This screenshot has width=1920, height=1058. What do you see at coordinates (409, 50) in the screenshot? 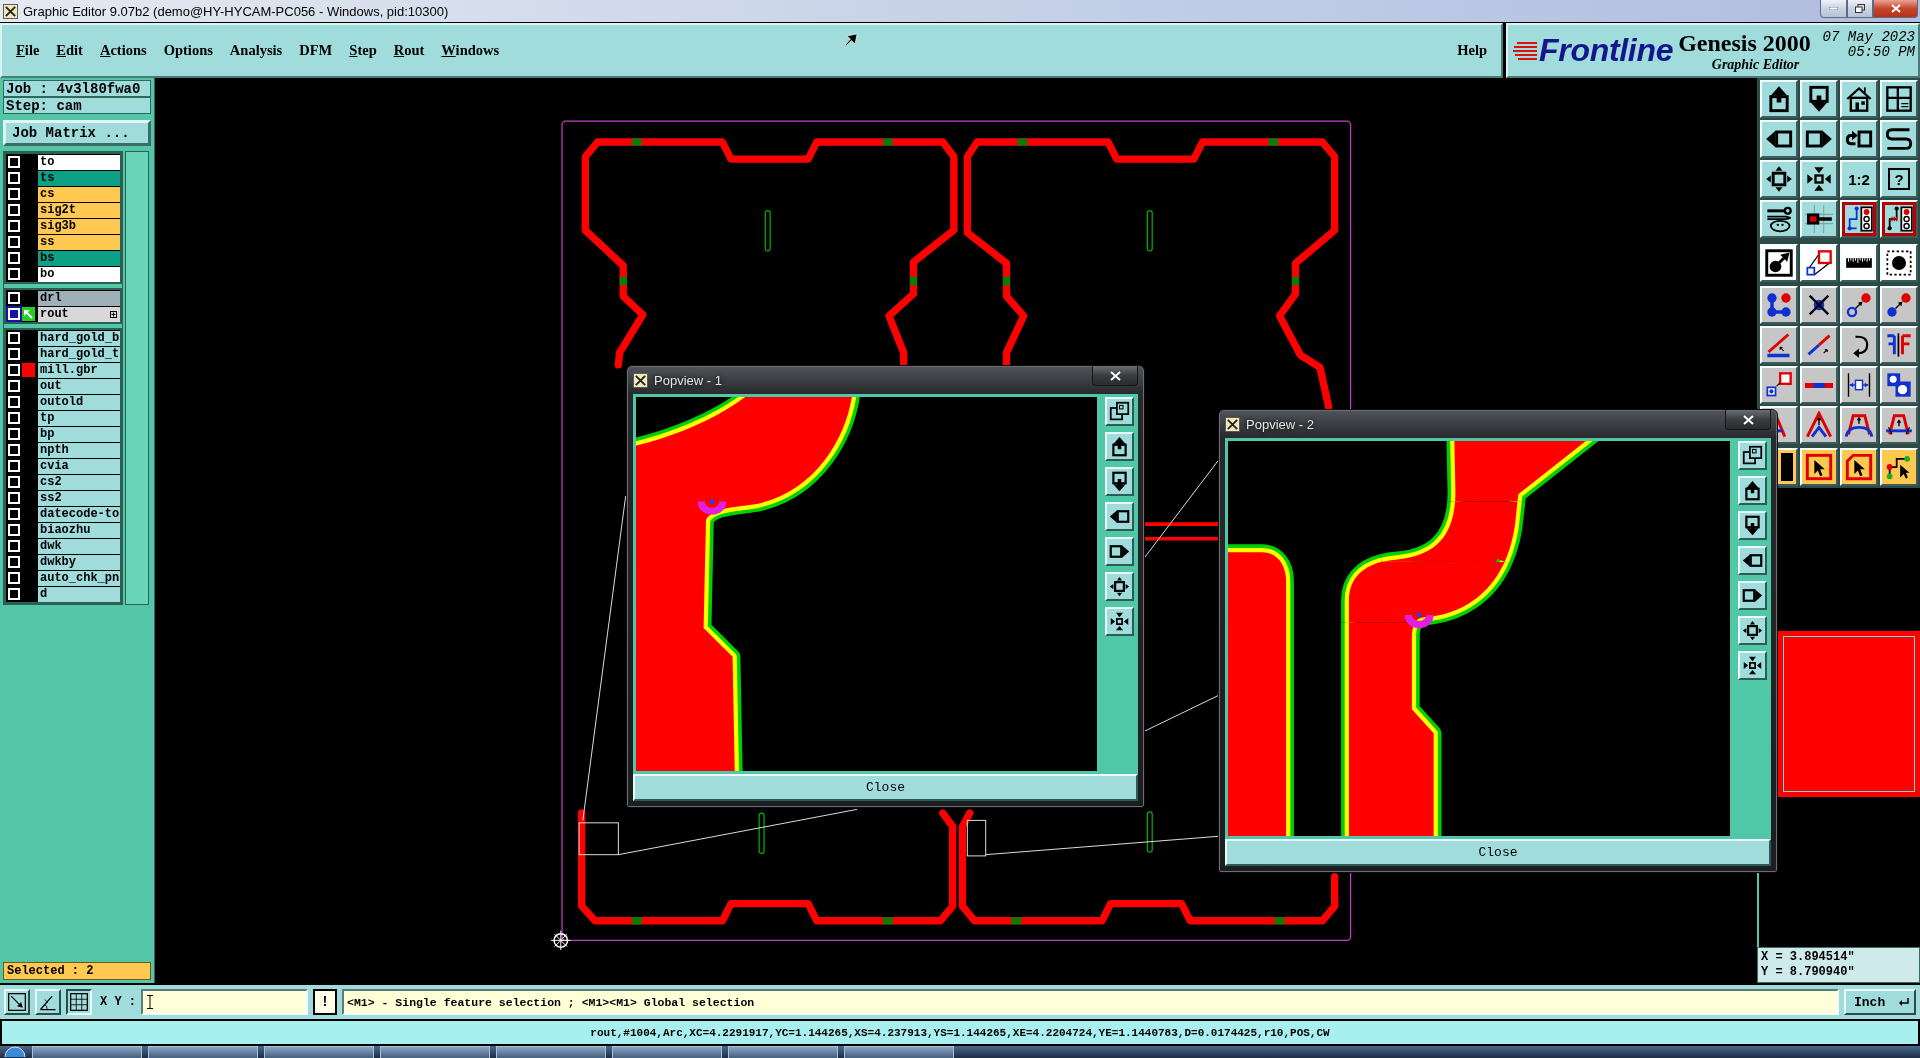
I see `menu-item: Rout` at bounding box center [409, 50].